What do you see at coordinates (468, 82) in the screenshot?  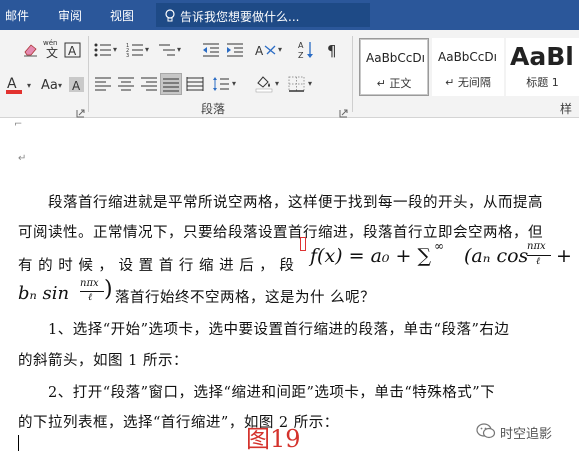 I see `style-name: ↵ 无间隔` at bounding box center [468, 82].